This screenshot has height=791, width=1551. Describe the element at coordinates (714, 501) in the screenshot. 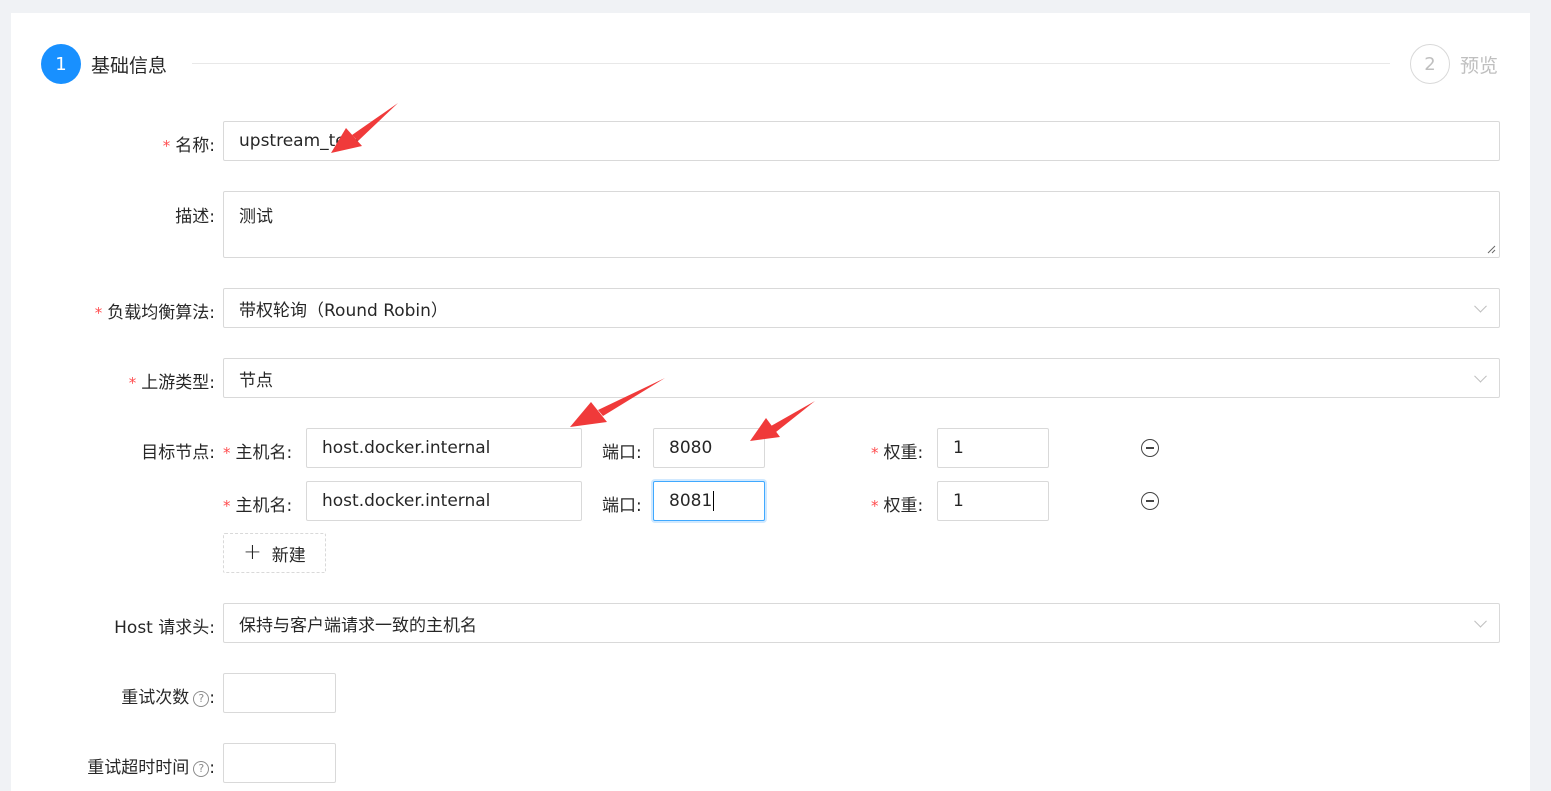

I see `text-cursor` at that location.